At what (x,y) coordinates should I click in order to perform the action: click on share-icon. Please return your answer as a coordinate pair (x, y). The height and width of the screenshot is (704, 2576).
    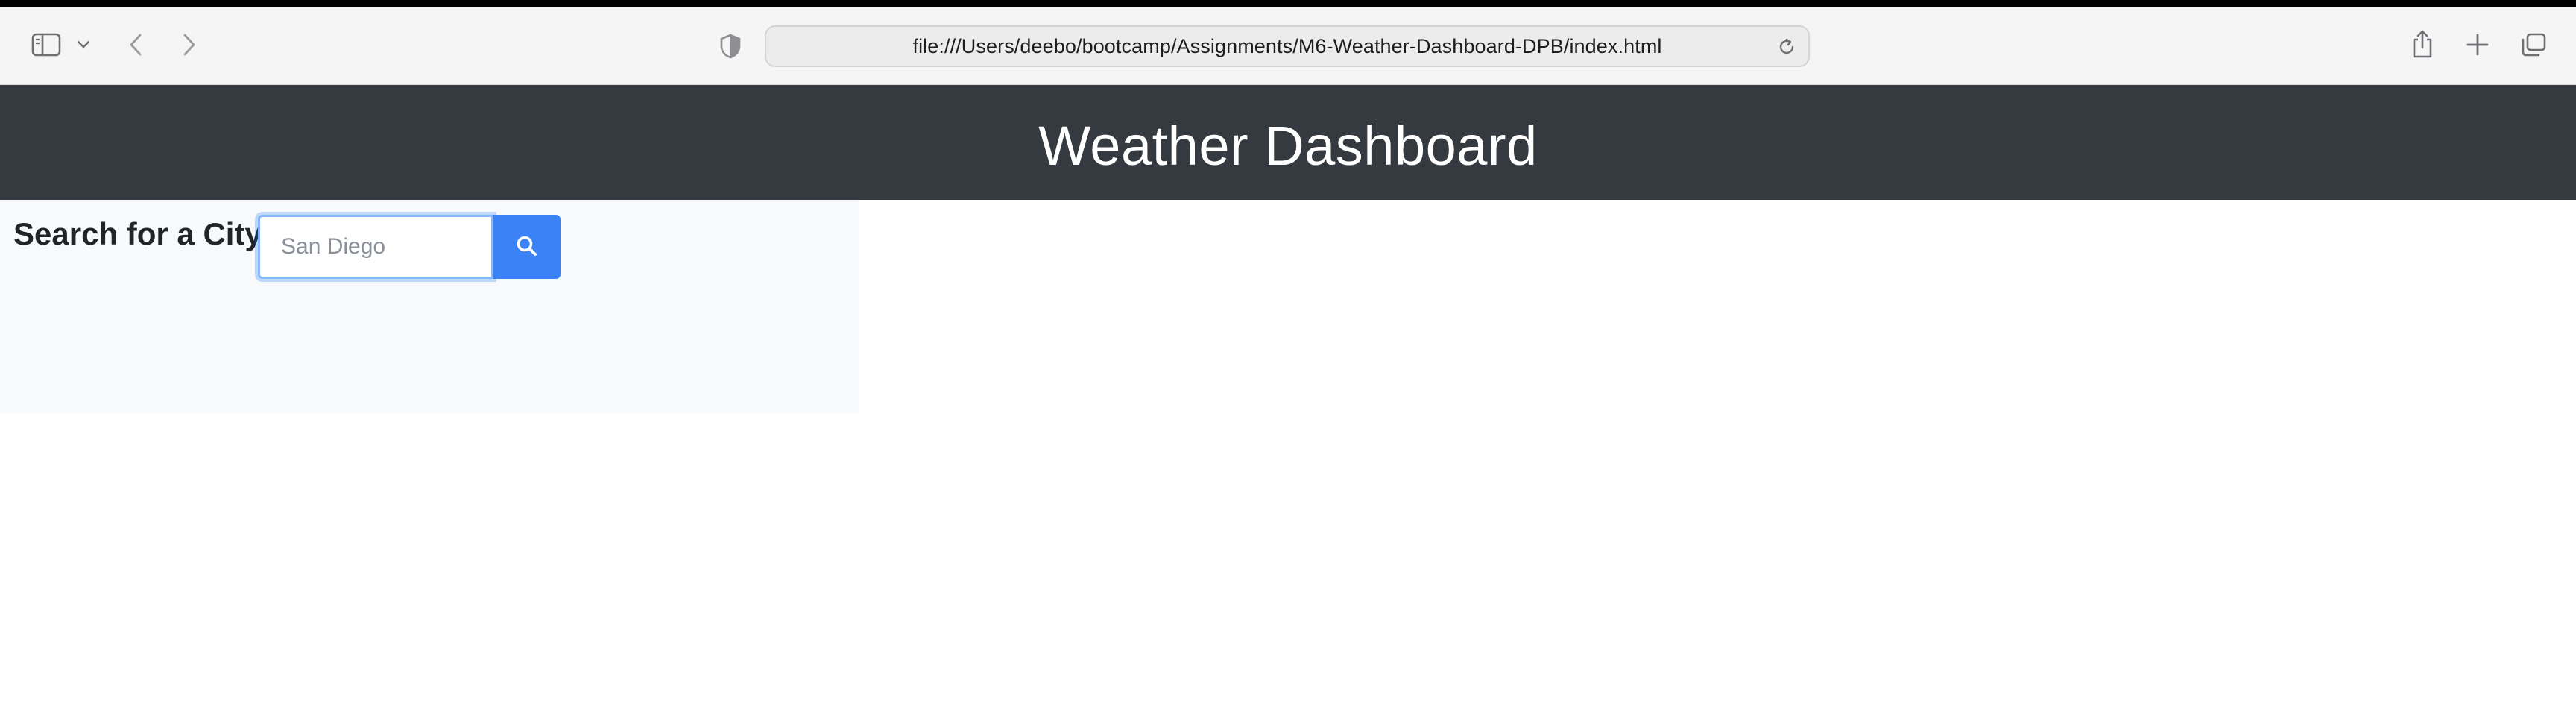
    Looking at the image, I should click on (2422, 44).